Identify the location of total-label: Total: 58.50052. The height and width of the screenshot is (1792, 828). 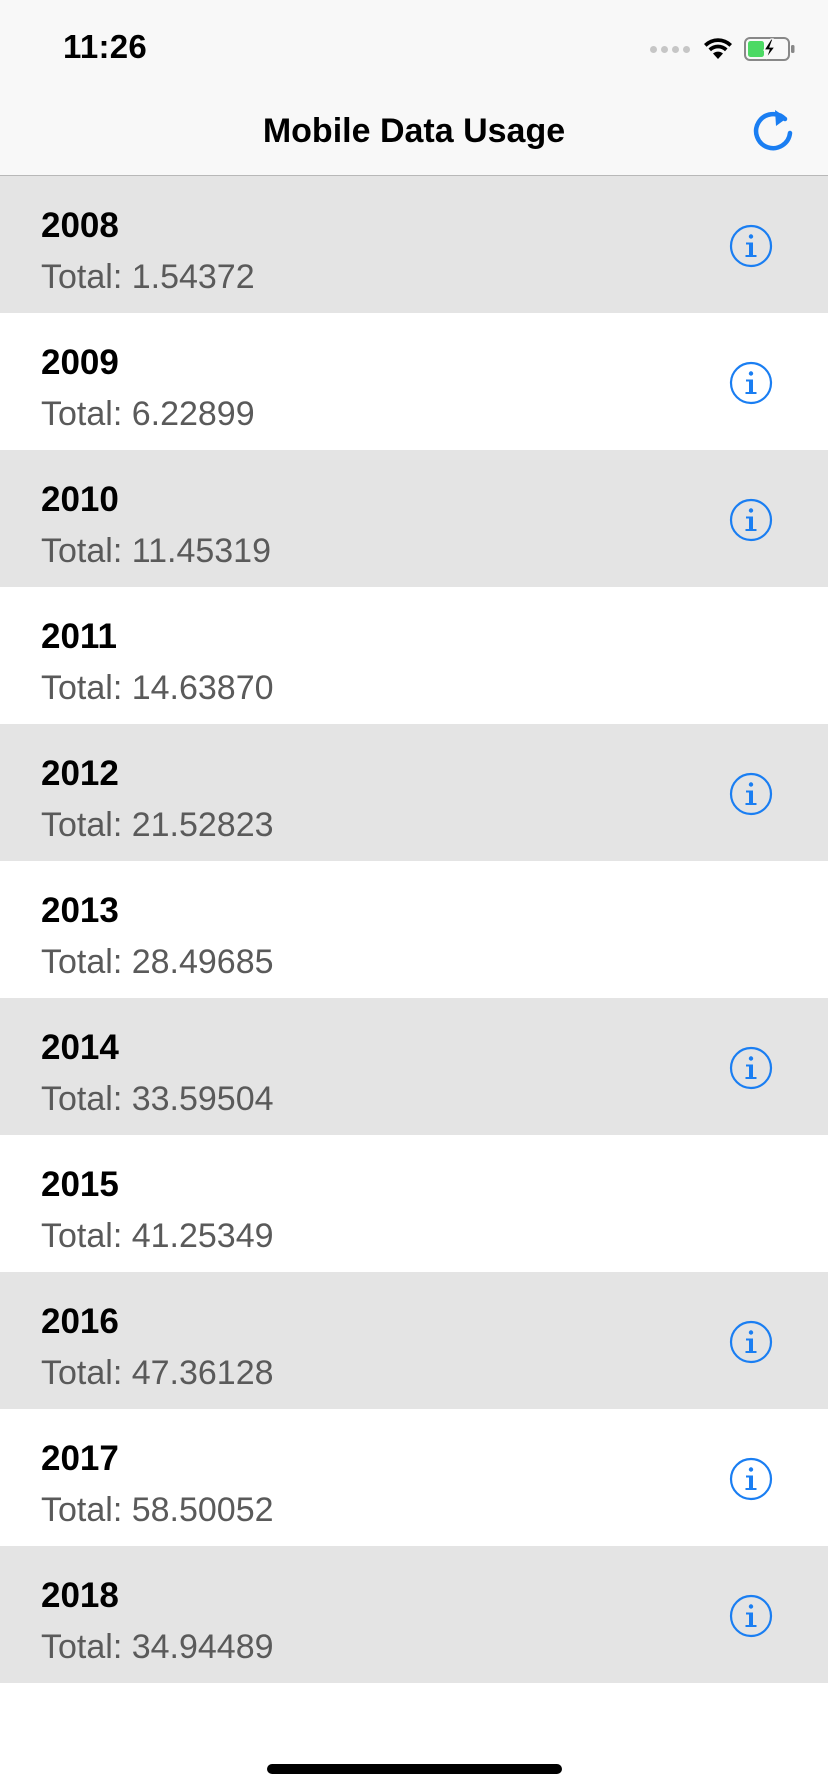
(157, 1510).